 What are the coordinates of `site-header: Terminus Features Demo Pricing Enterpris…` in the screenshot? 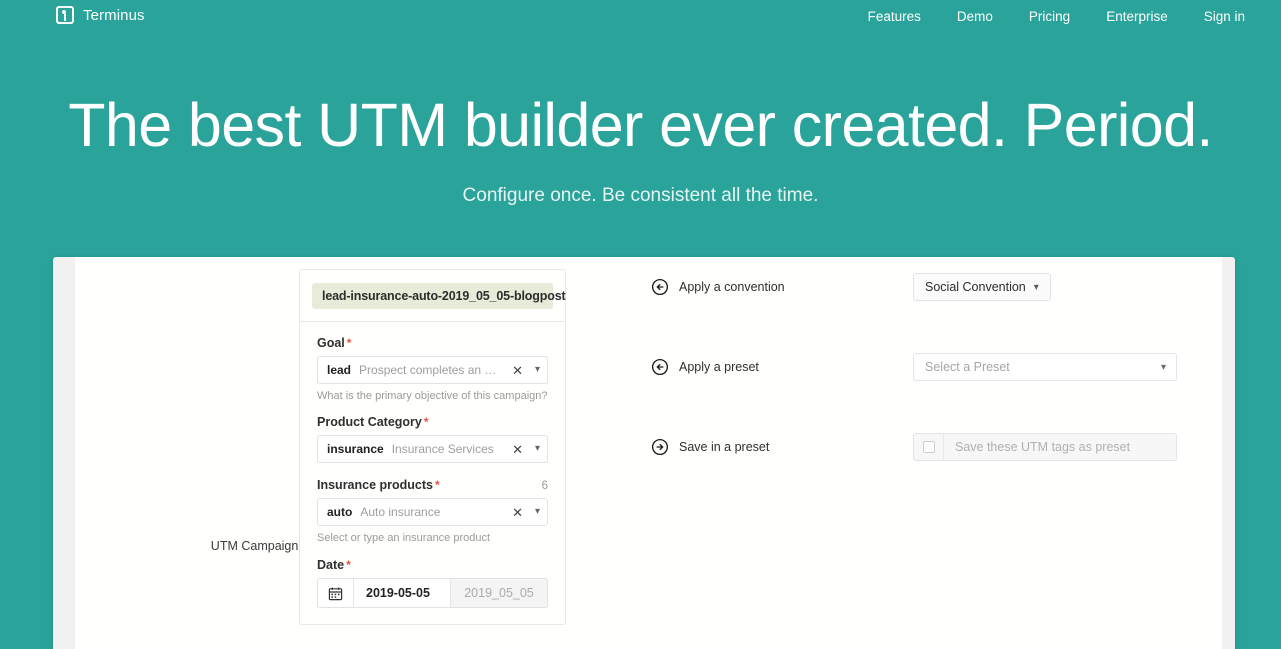 It's located at (640, 17).